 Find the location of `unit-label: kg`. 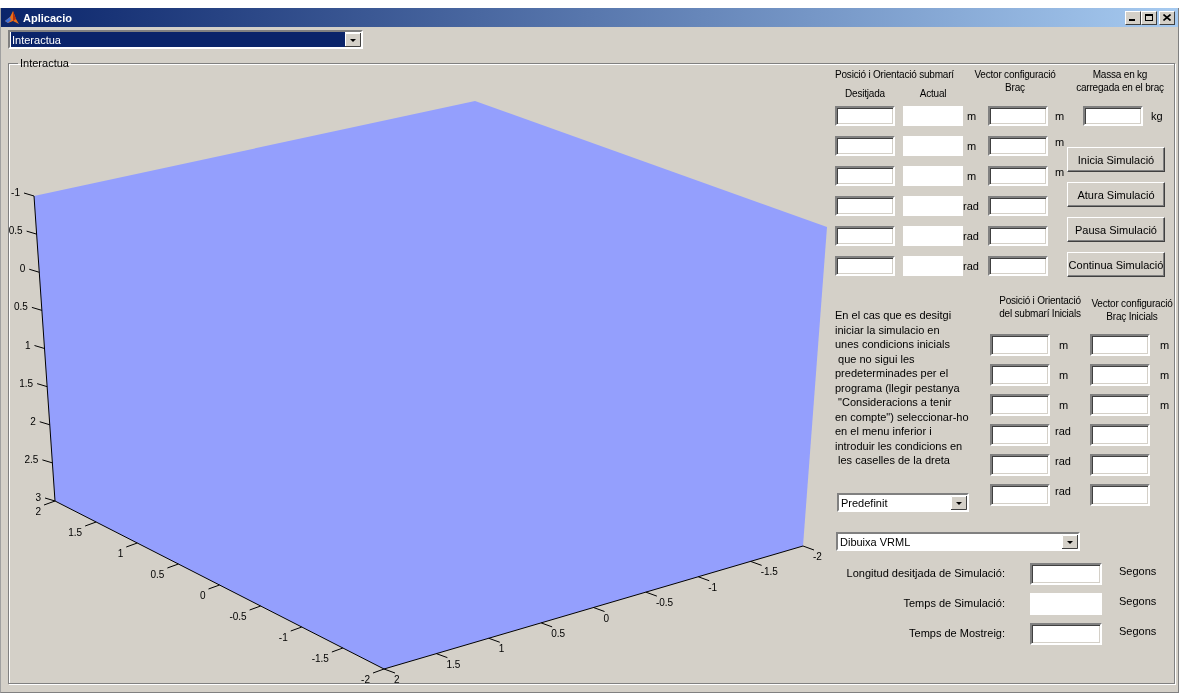

unit-label: kg is located at coordinates (1157, 116).